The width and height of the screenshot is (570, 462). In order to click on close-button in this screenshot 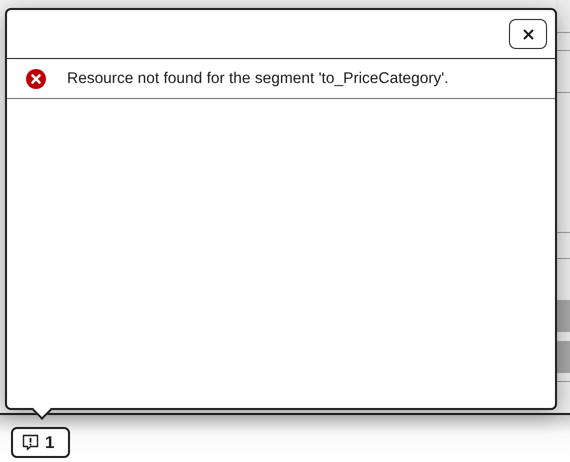, I will do `click(528, 34)`.